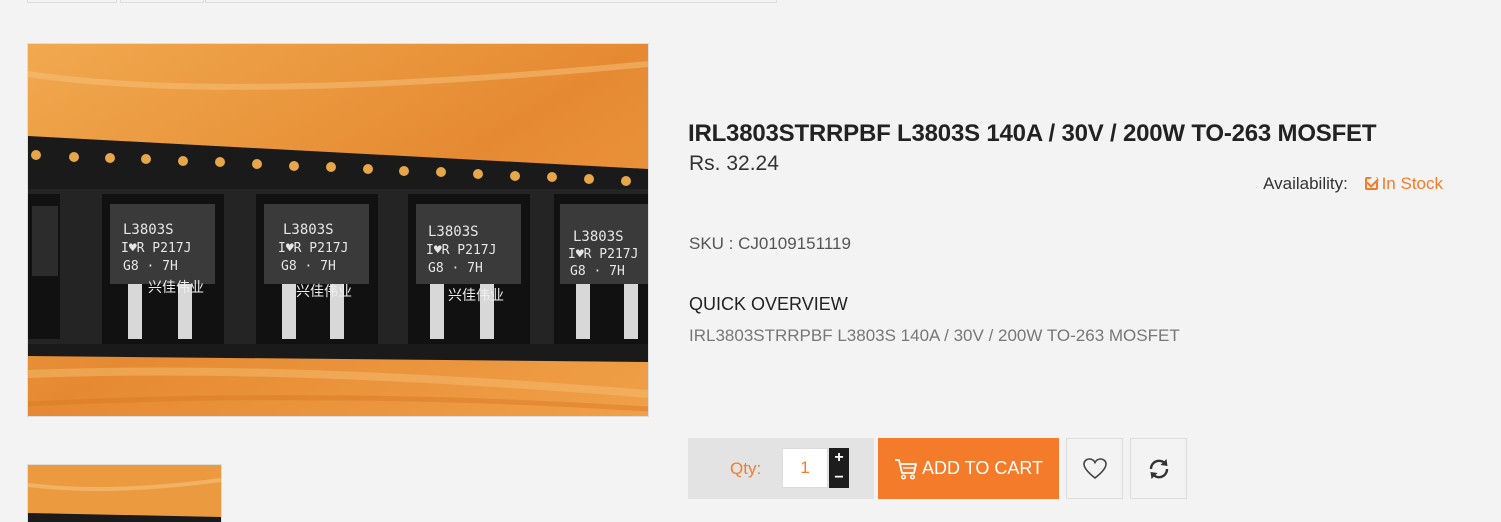 The height and width of the screenshot is (522, 1501). I want to click on wishlist-button, so click(1094, 468).